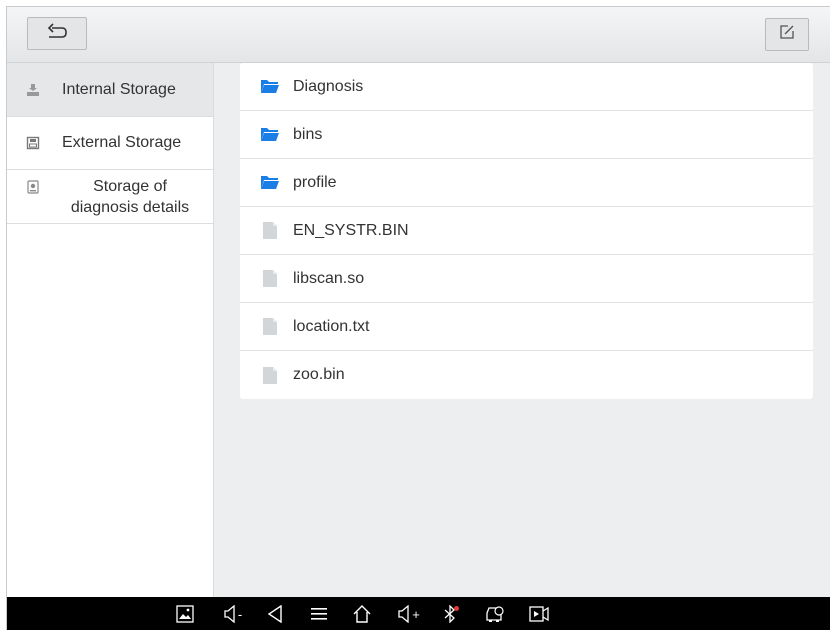  Describe the element at coordinates (526, 327) in the screenshot. I see `list-item: location.txt` at that location.